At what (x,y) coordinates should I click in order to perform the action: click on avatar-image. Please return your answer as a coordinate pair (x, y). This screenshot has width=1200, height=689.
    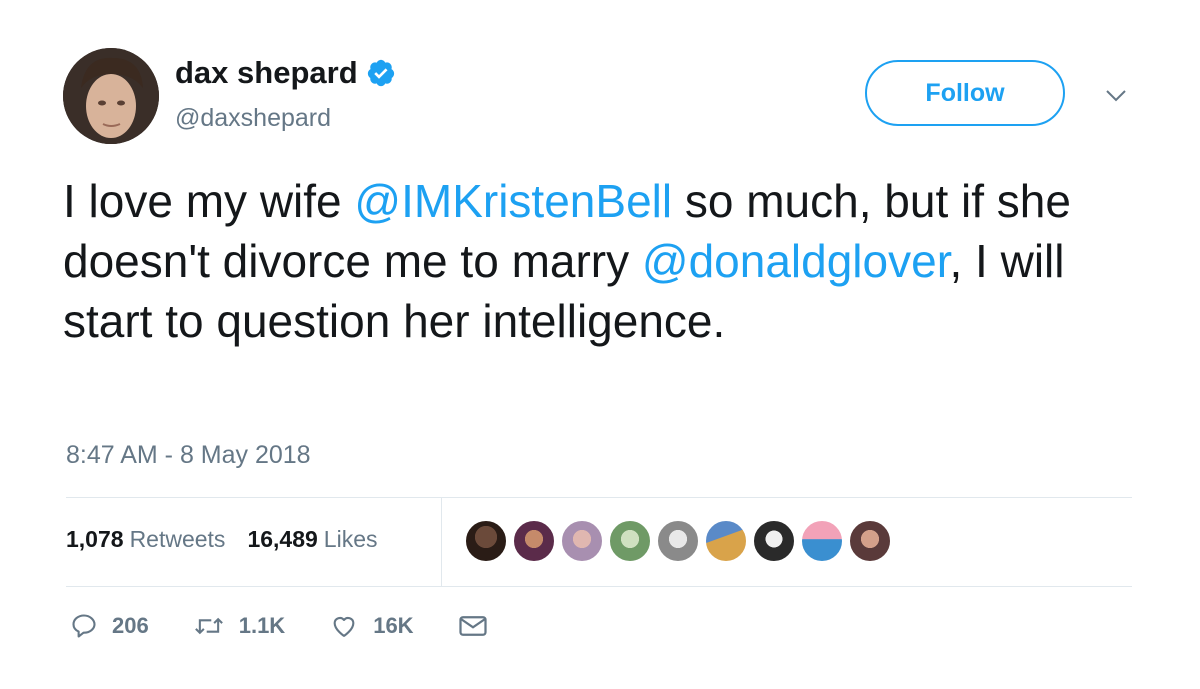
    Looking at the image, I should click on (111, 96).